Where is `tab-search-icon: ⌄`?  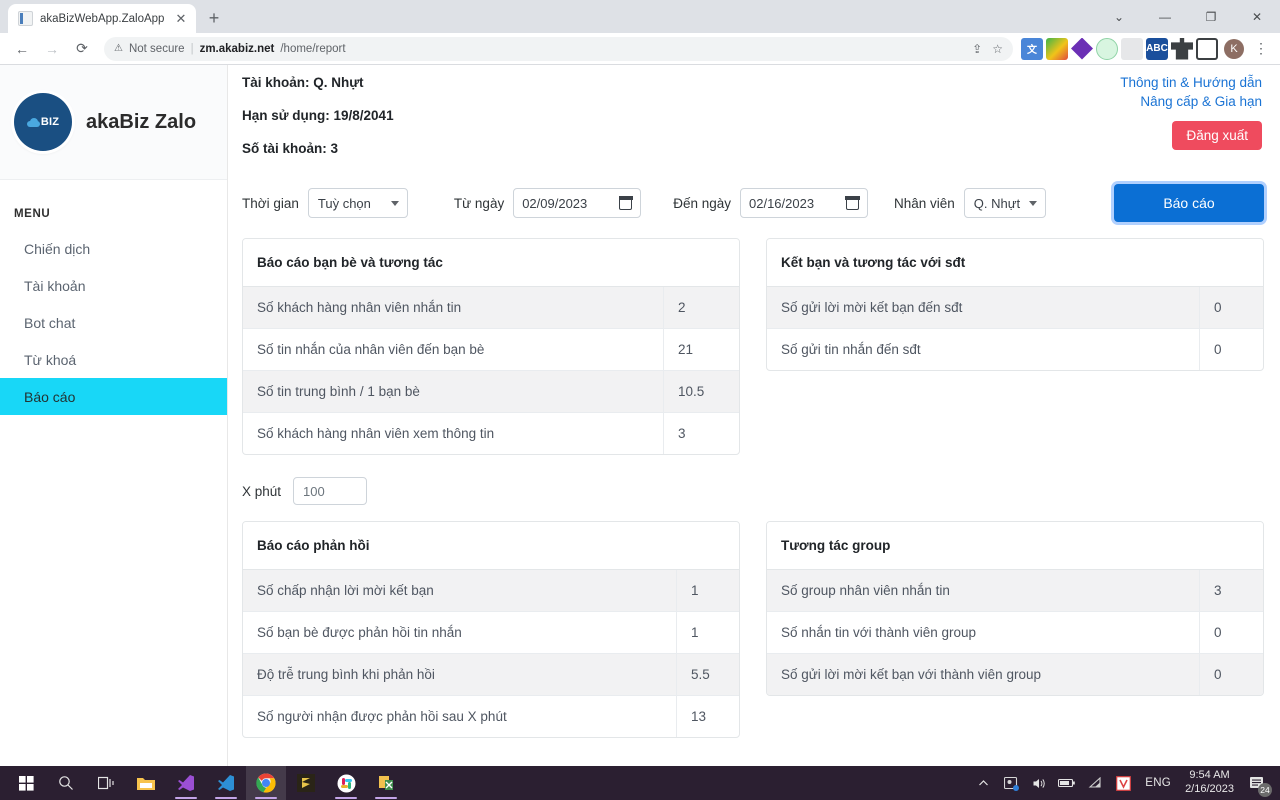
tab-search-icon: ⌄ is located at coordinates (1119, 16).